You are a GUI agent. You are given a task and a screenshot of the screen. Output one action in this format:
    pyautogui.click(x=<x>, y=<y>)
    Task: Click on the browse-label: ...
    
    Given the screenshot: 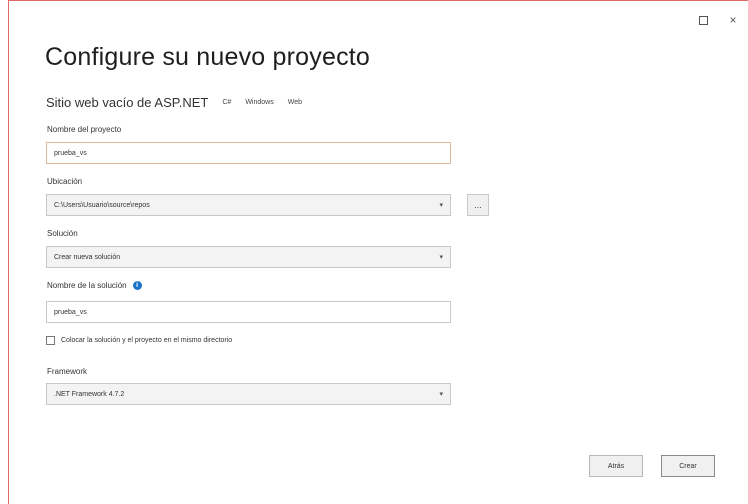 What is the action you would take?
    pyautogui.click(x=478, y=205)
    